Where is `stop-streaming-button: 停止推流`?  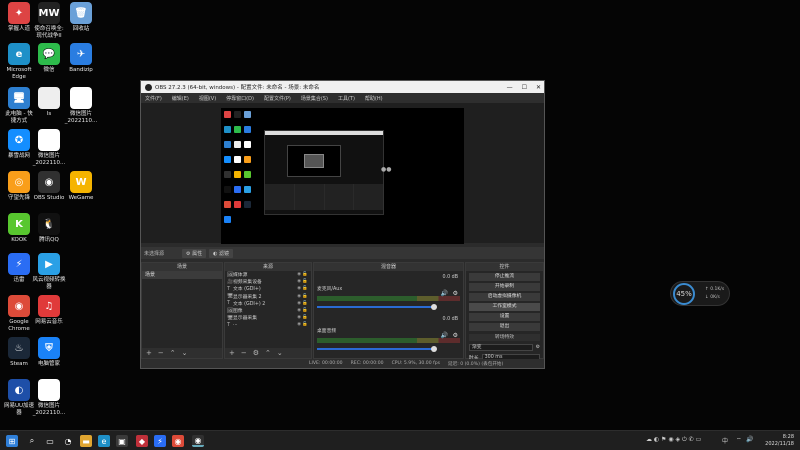
stop-streaming-button: 停止推流 is located at coordinates (504, 277).